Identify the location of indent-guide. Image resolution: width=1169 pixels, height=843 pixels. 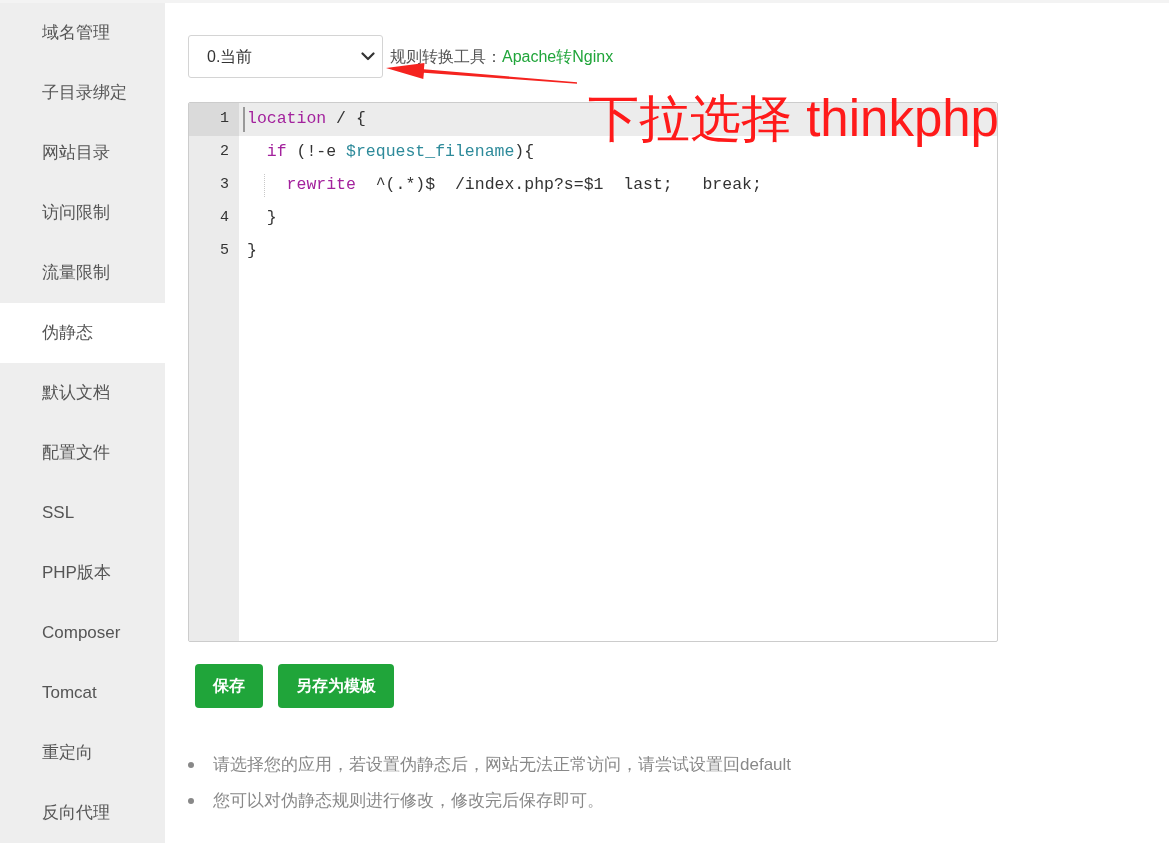
(264, 185).